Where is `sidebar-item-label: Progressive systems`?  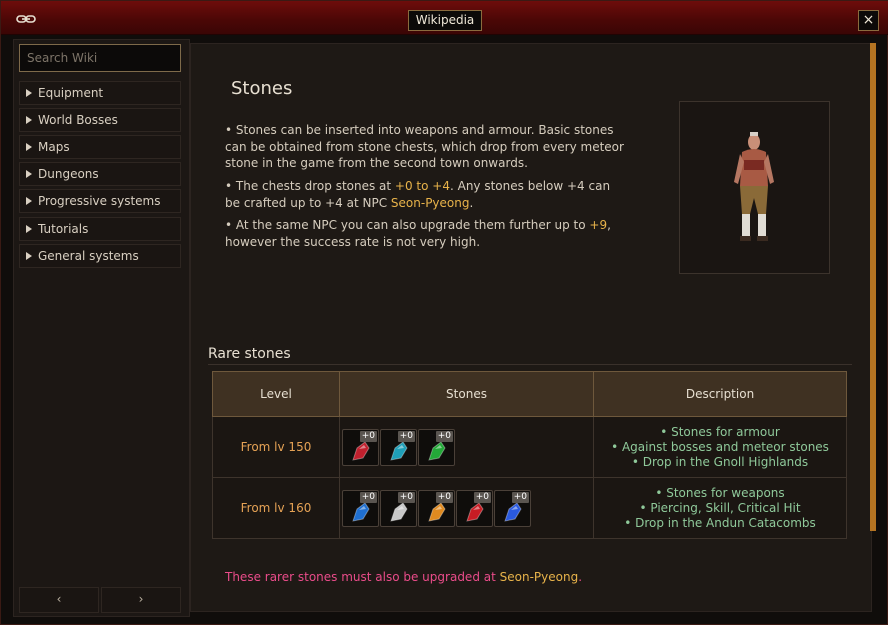
sidebar-item-label: Progressive systems is located at coordinates (99, 201).